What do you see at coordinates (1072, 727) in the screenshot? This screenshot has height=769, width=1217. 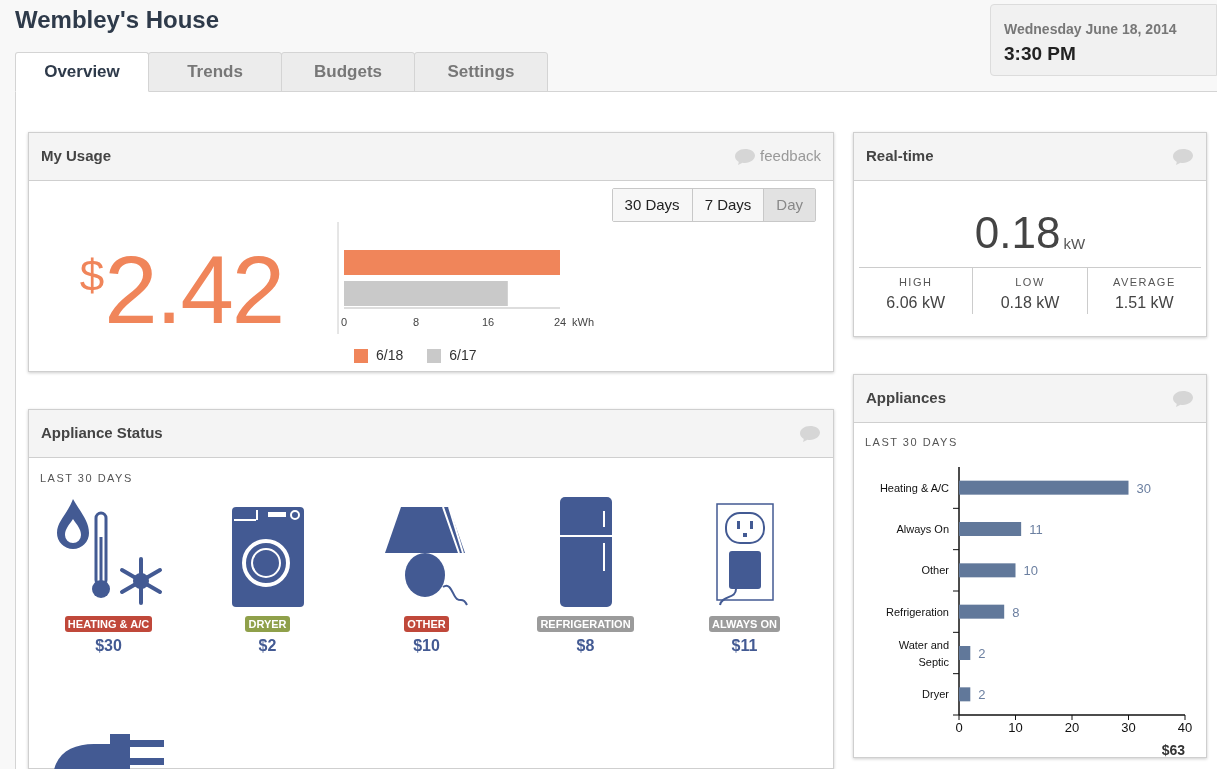 I see `axis-tick-label: 20` at bounding box center [1072, 727].